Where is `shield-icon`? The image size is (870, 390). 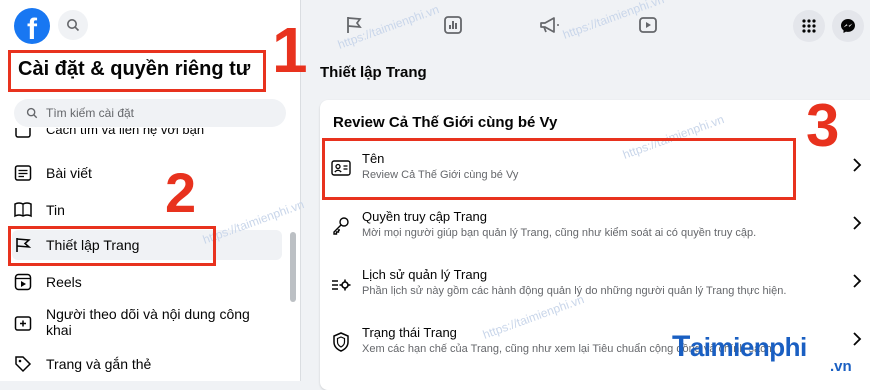 shield-icon is located at coordinates (341, 342).